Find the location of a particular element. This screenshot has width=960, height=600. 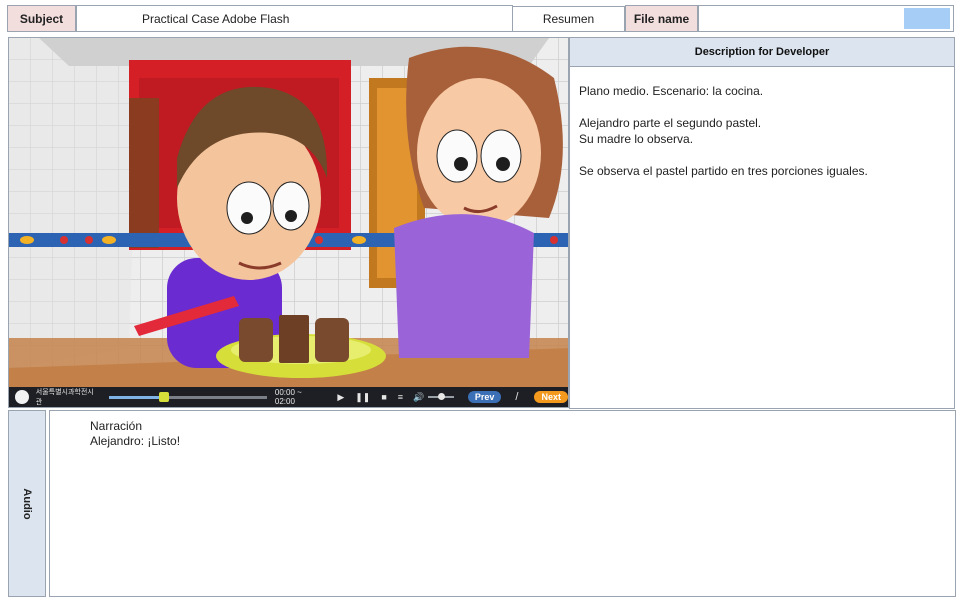

subject-value: Practical Case Adobe Flash is located at coordinates (216, 19).